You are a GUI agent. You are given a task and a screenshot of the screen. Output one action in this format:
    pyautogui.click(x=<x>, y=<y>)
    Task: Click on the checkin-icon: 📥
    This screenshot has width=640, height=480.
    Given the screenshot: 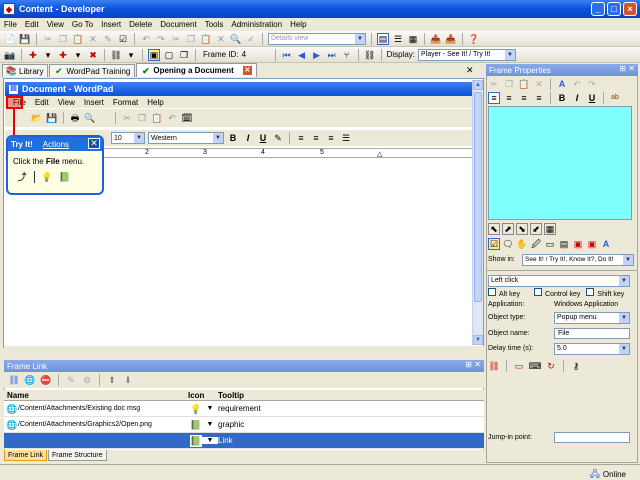 What is the action you would take?
    pyautogui.click(x=451, y=39)
    